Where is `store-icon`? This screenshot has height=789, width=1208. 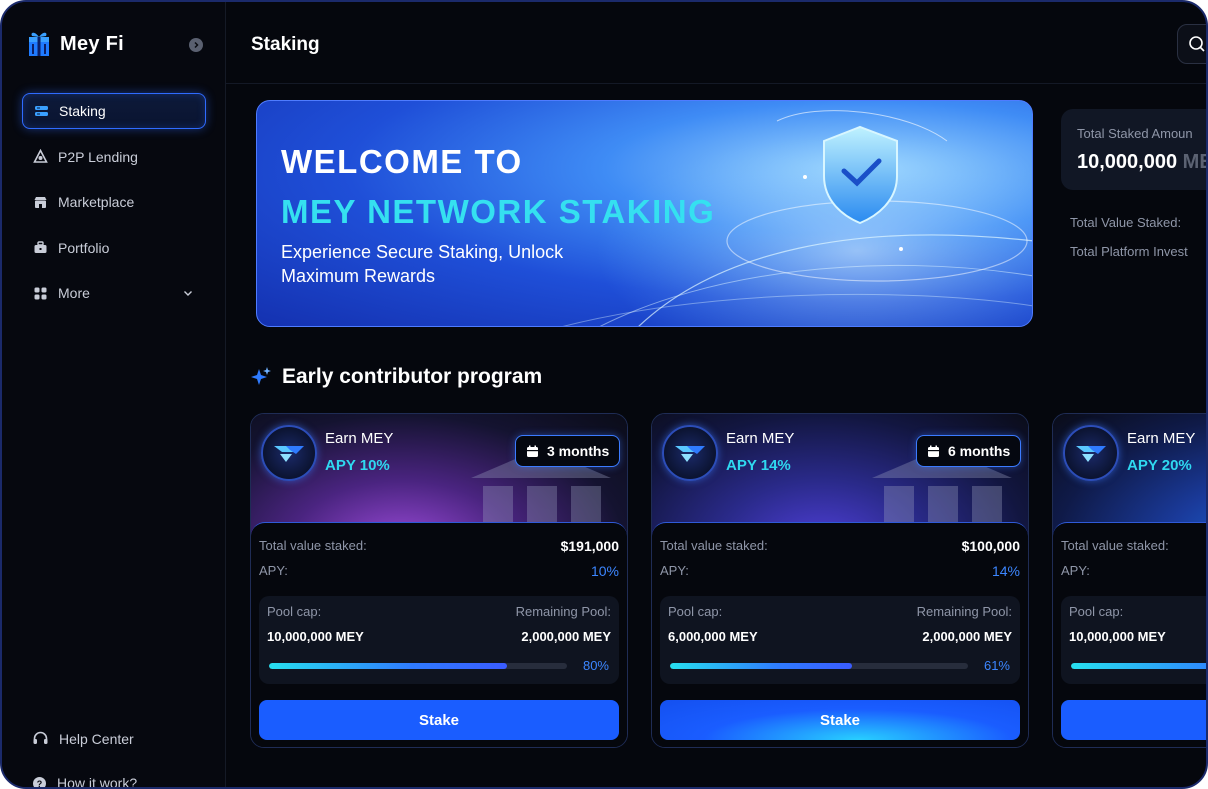 store-icon is located at coordinates (40, 202).